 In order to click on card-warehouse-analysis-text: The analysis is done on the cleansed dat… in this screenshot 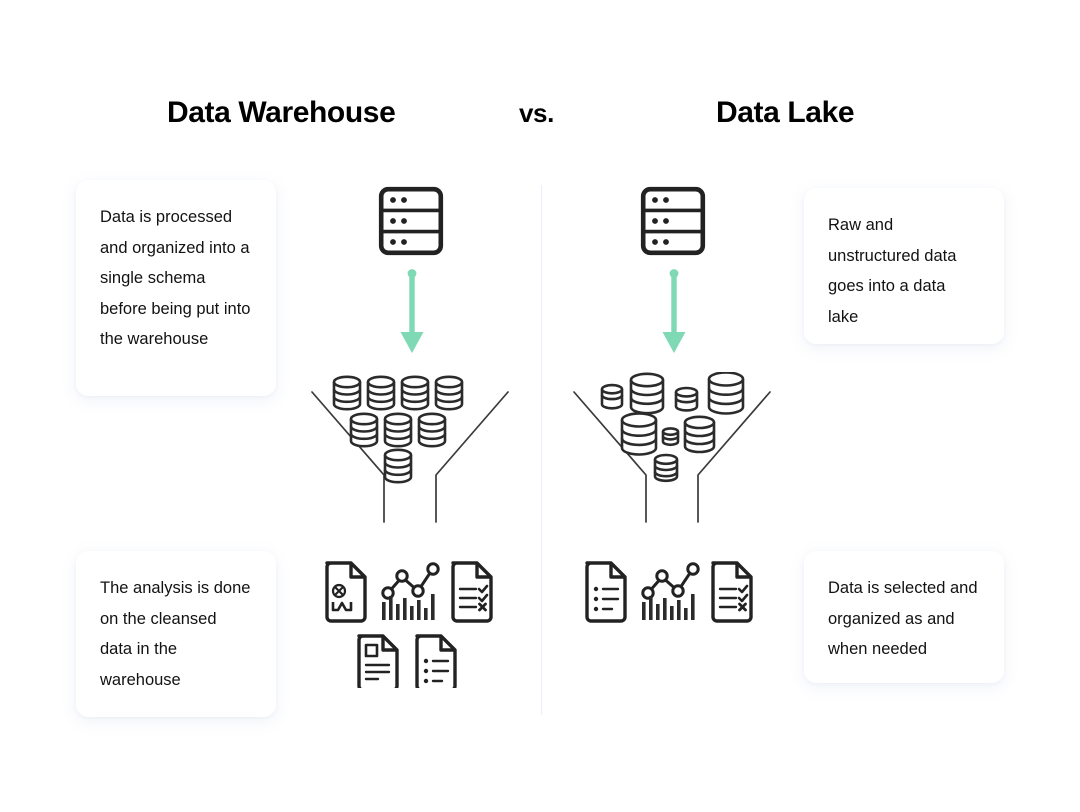, I will do `click(175, 634)`.